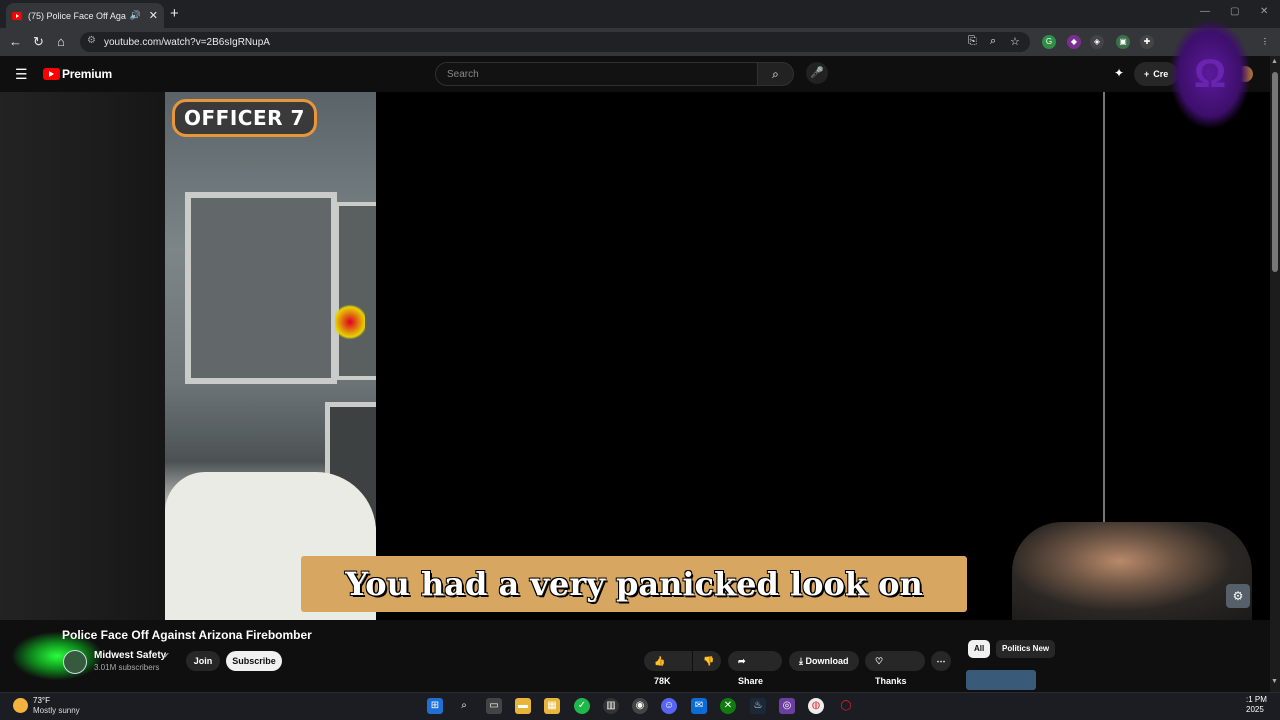  I want to click on outlook-icon: ✉, so click(699, 706).